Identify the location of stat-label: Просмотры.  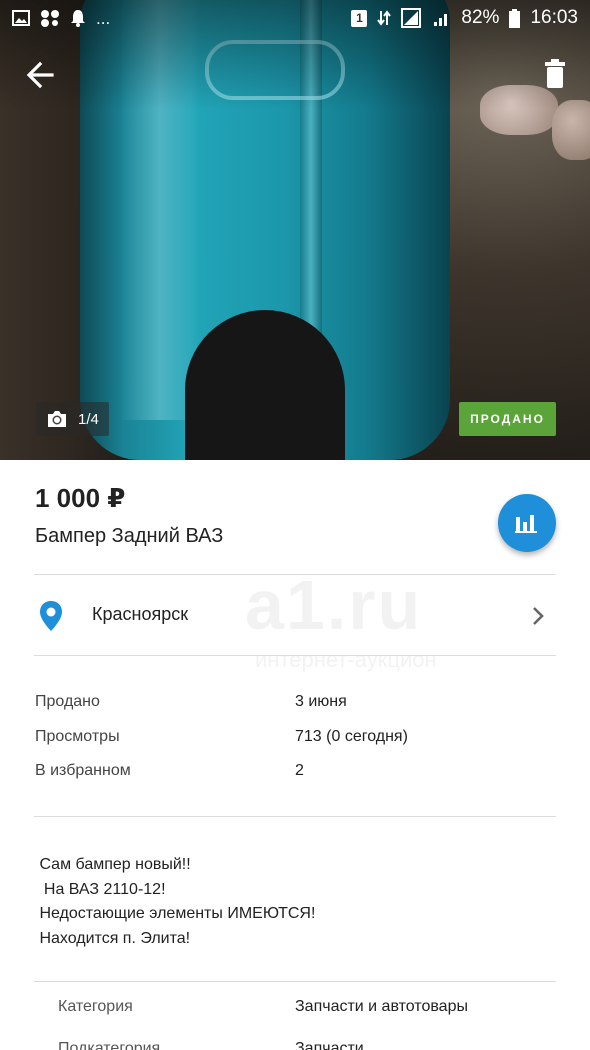
(77, 736).